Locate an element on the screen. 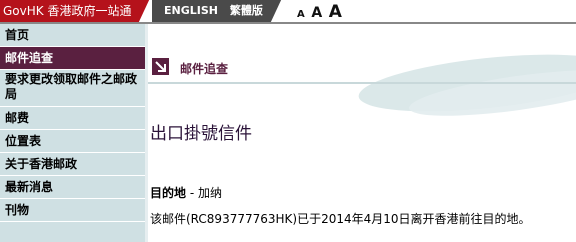 This screenshot has width=576, height=242. sidebar-item-news: 最新消息 is located at coordinates (72, 187).